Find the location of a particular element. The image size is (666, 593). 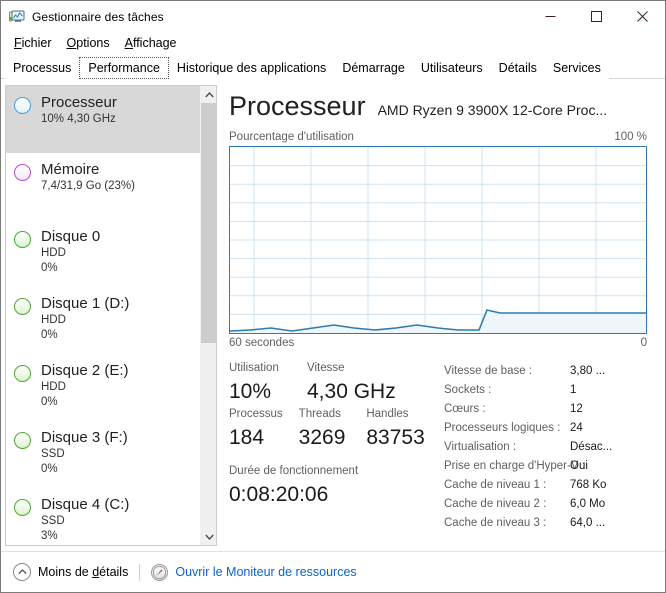

detail-value: 6,0 Mo is located at coordinates (588, 504).